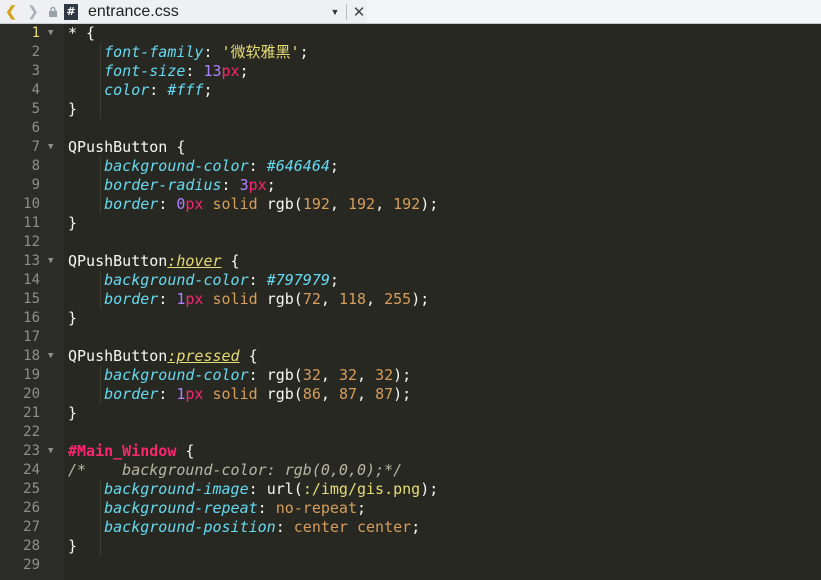  I want to click on number: 3, so click(244, 185).